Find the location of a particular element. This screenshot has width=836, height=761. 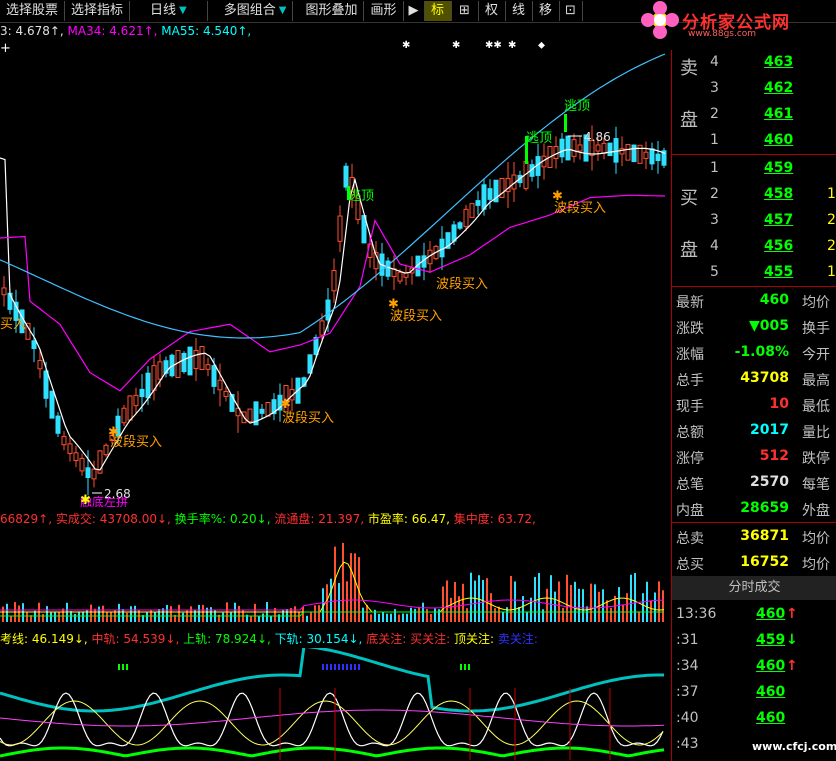

buy-label-4: 波段买入 is located at coordinates (462, 284).